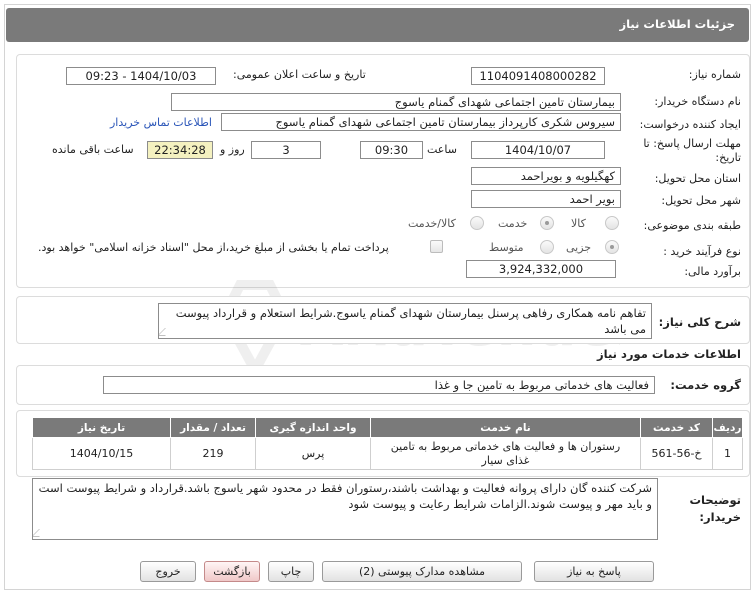 The image size is (755, 596). Describe the element at coordinates (432, 223) in the screenshot. I see `category-option-goods-service: کالا/خدمت` at that location.